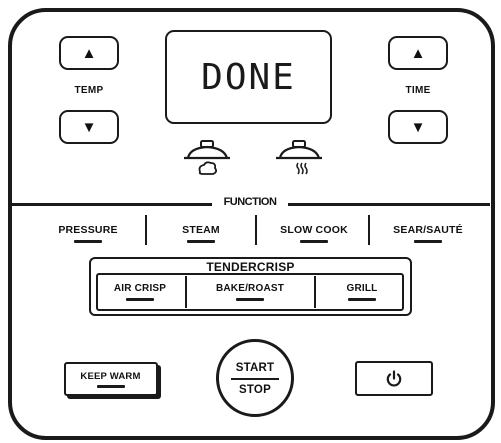 Image resolution: width=501 pixels, height=443 pixels. I want to click on power-icon, so click(394, 378).